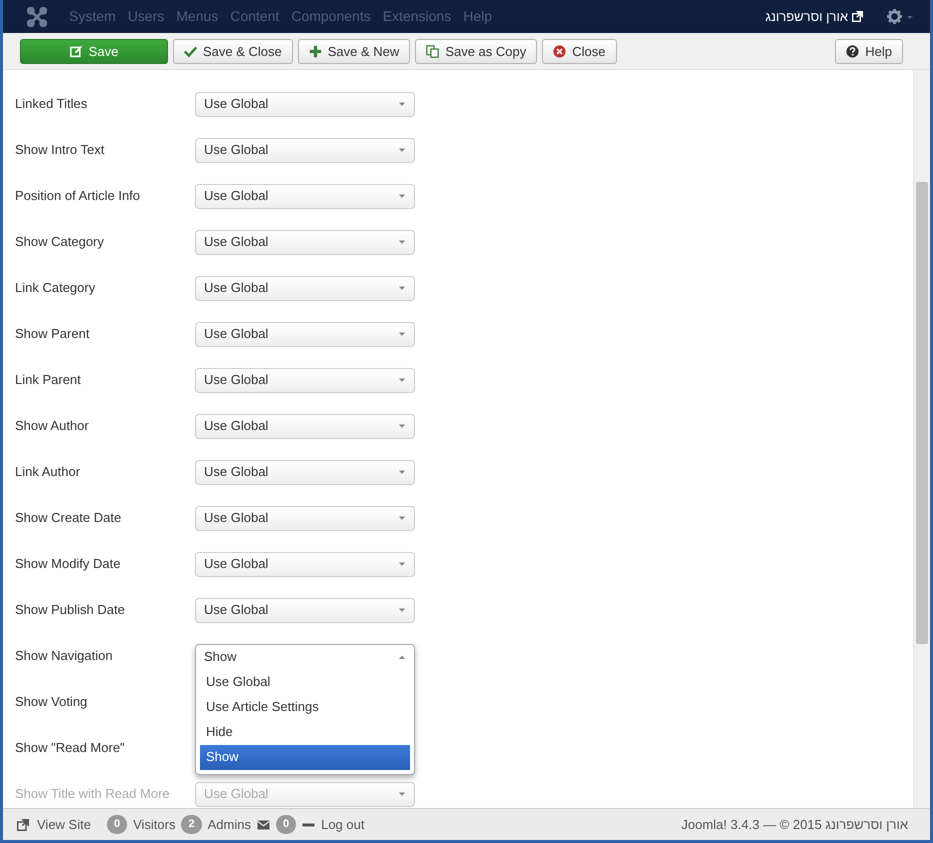  Describe the element at coordinates (191, 824) in the screenshot. I see `admin-count: 2` at that location.